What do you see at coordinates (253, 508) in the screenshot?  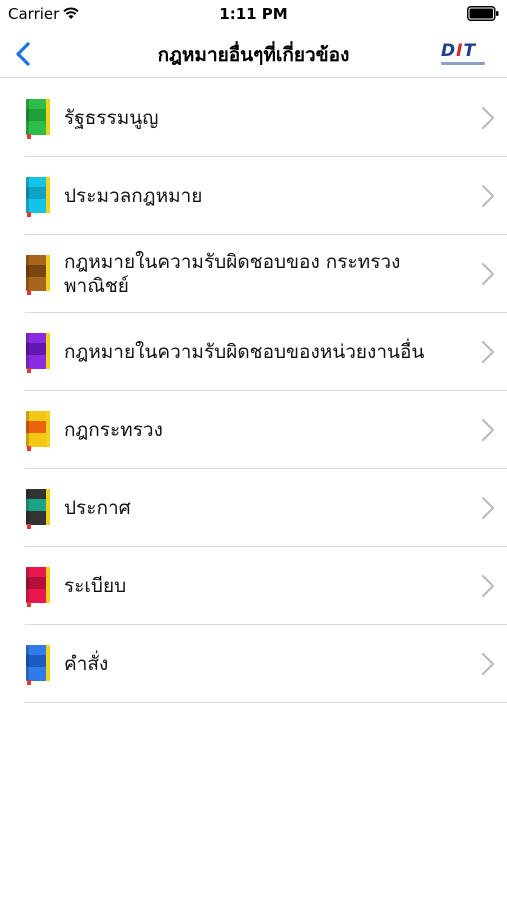 I see `list-item: ประกาศ` at bounding box center [253, 508].